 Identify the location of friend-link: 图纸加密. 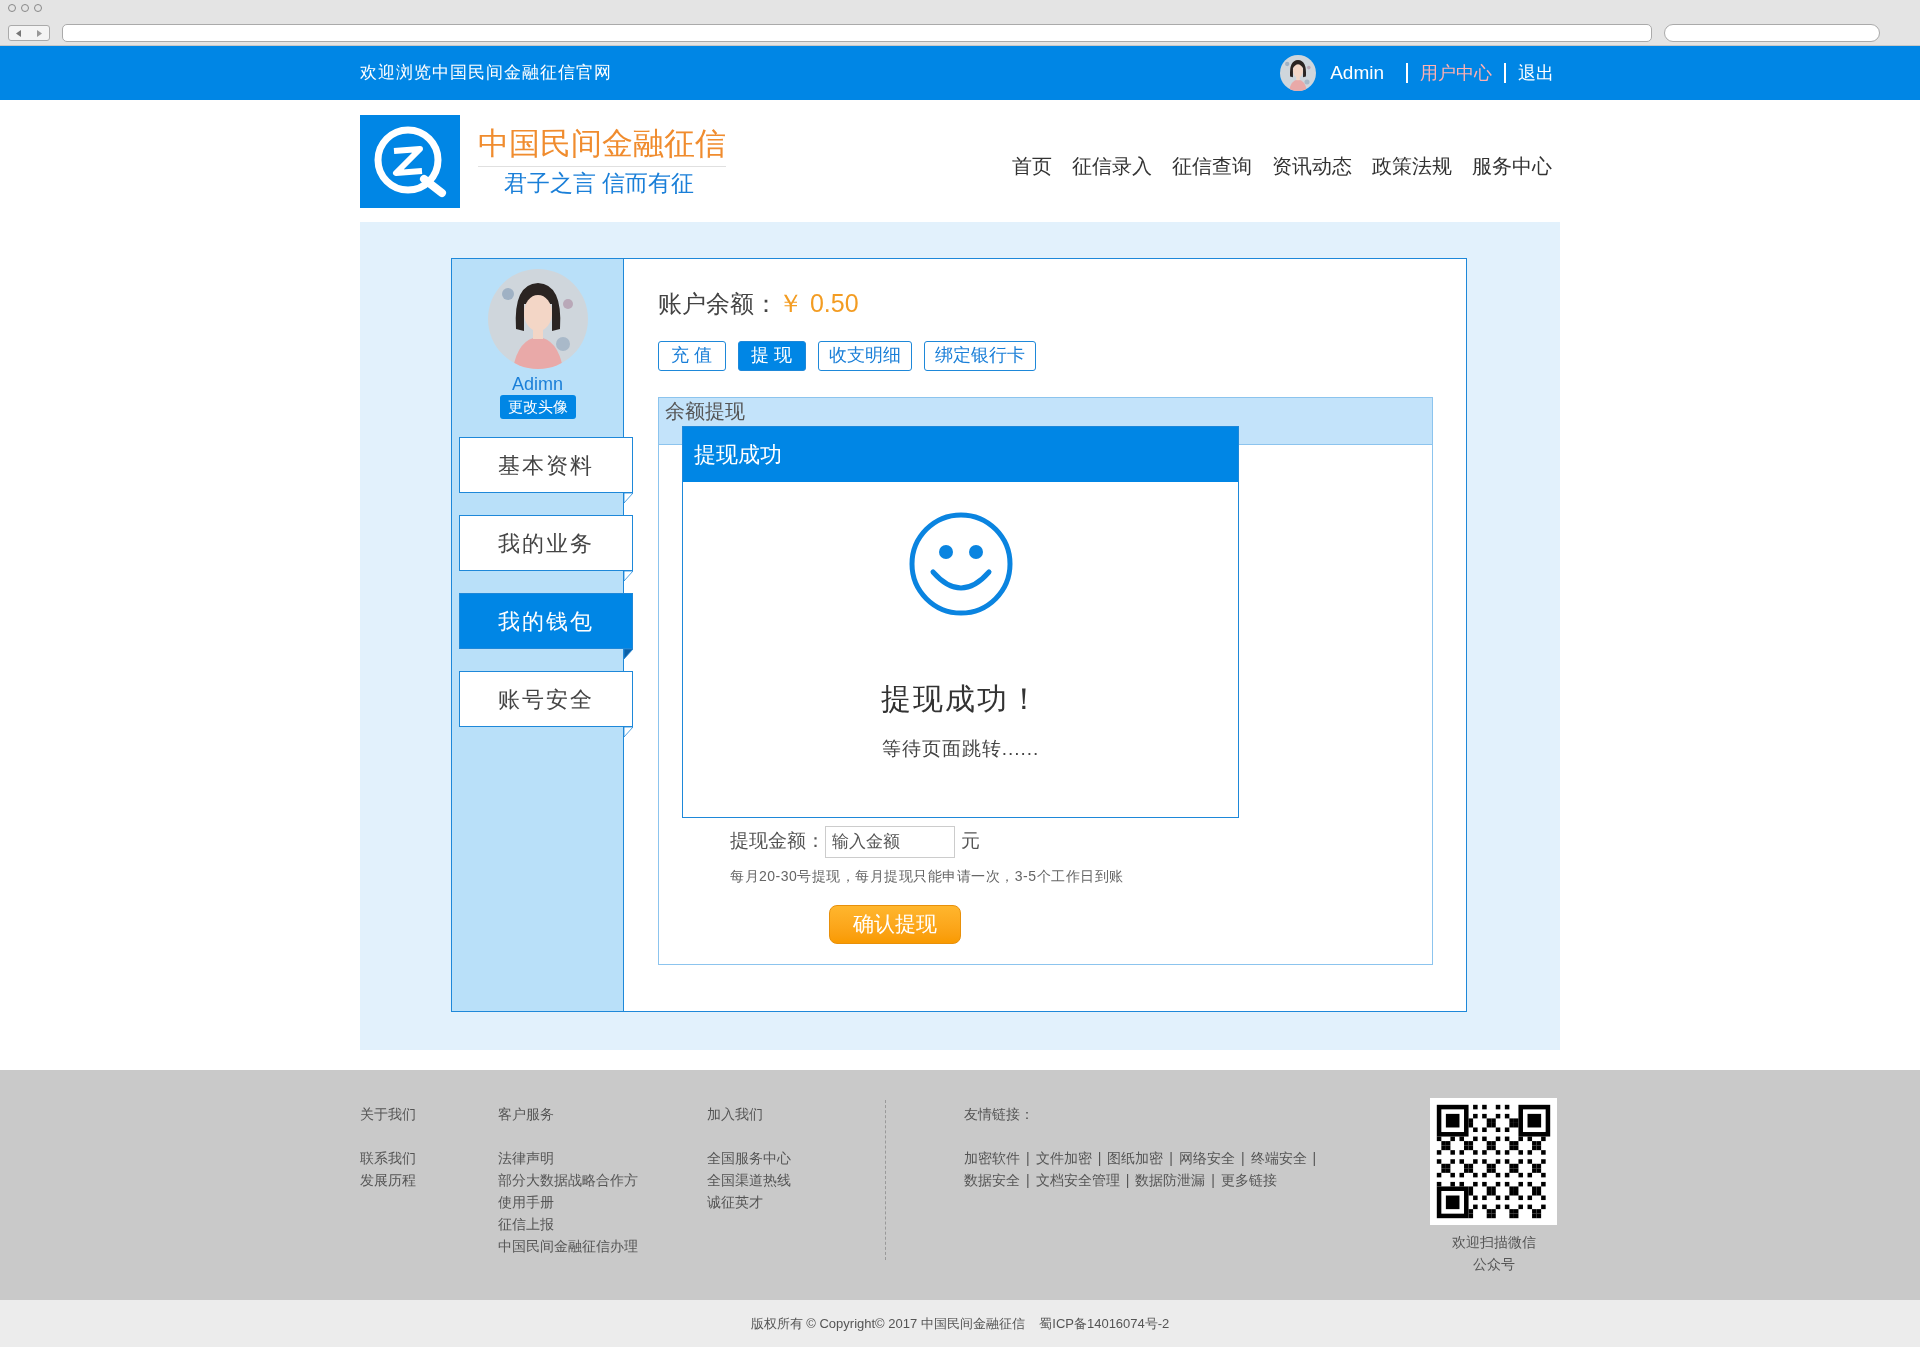
(1135, 1158).